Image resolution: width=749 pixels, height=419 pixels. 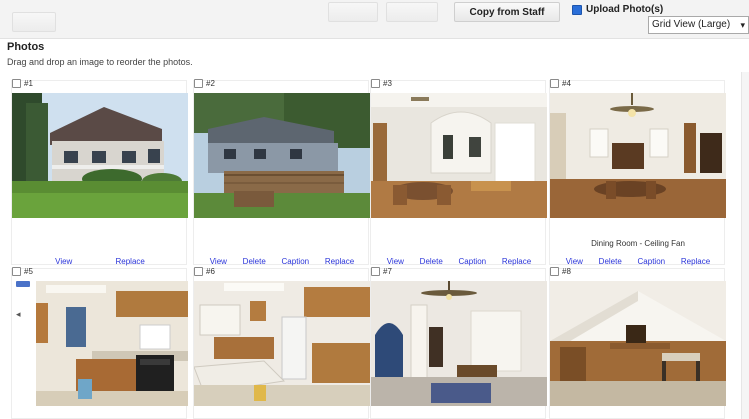 What do you see at coordinates (26, 47) in the screenshot?
I see `page-title: Photos` at bounding box center [26, 47].